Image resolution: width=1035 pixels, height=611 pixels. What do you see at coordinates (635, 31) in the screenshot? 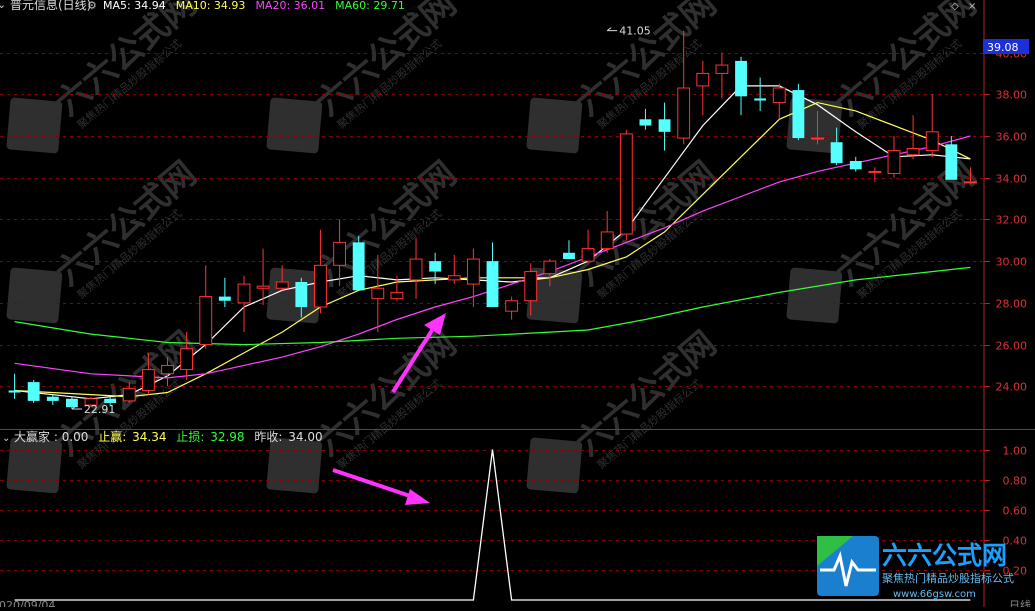
I see `annotation-label: 41.05` at bounding box center [635, 31].